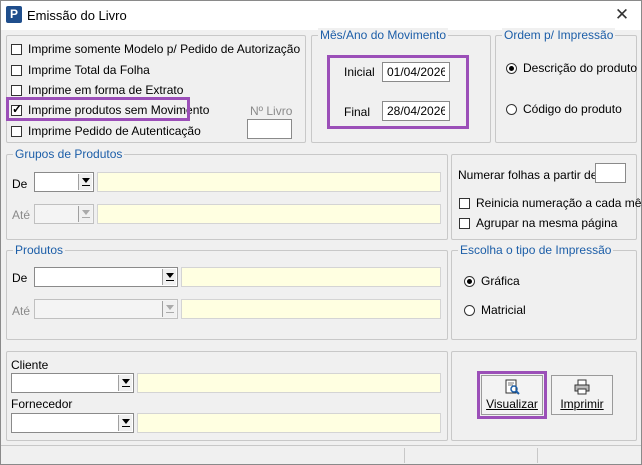 The width and height of the screenshot is (642, 465). Describe the element at coordinates (544, 291) in the screenshot. I see `tipo-group: Escolha o tipo de Impressão` at that location.